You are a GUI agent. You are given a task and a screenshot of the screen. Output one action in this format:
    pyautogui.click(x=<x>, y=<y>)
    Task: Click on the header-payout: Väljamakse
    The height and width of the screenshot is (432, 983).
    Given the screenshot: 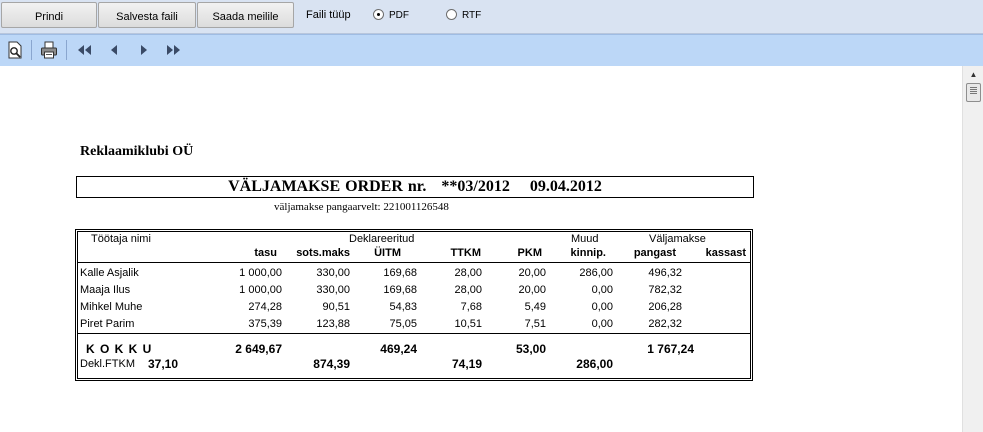 What is the action you would take?
    pyautogui.click(x=677, y=239)
    